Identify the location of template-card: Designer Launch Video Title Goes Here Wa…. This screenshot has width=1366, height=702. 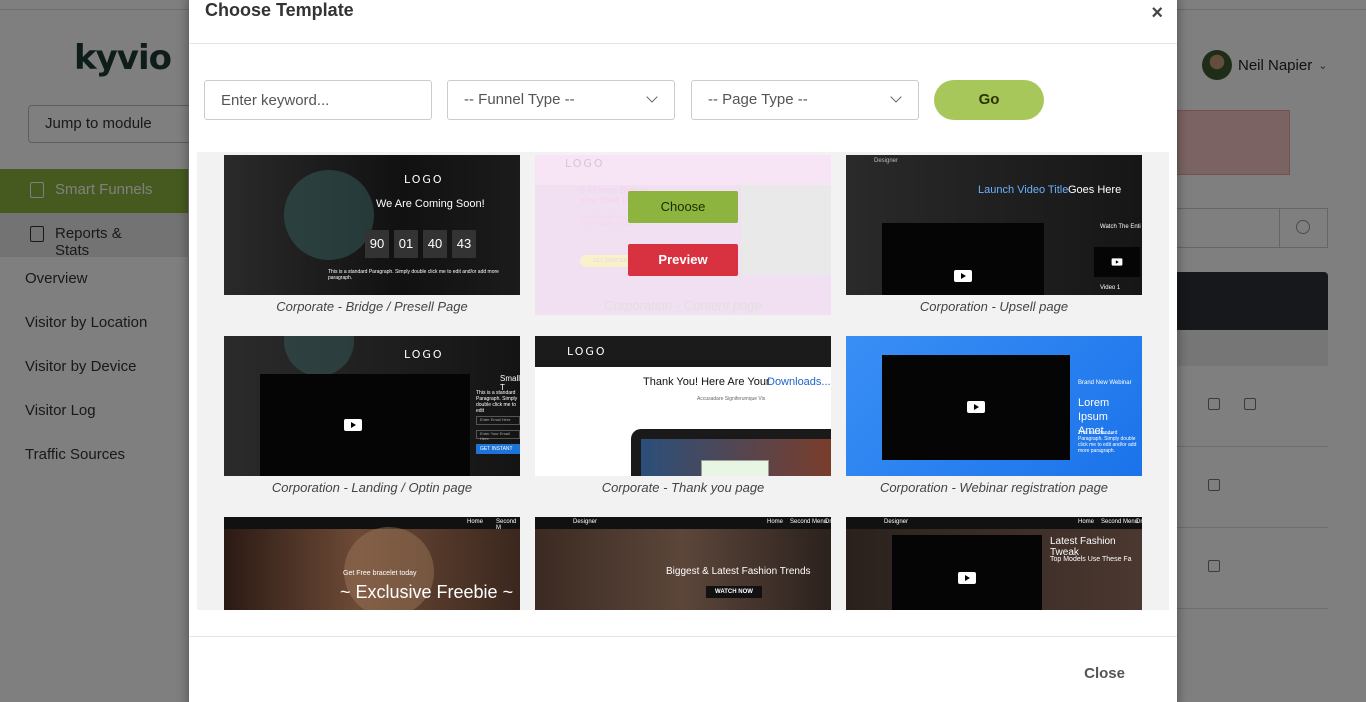
(994, 234).